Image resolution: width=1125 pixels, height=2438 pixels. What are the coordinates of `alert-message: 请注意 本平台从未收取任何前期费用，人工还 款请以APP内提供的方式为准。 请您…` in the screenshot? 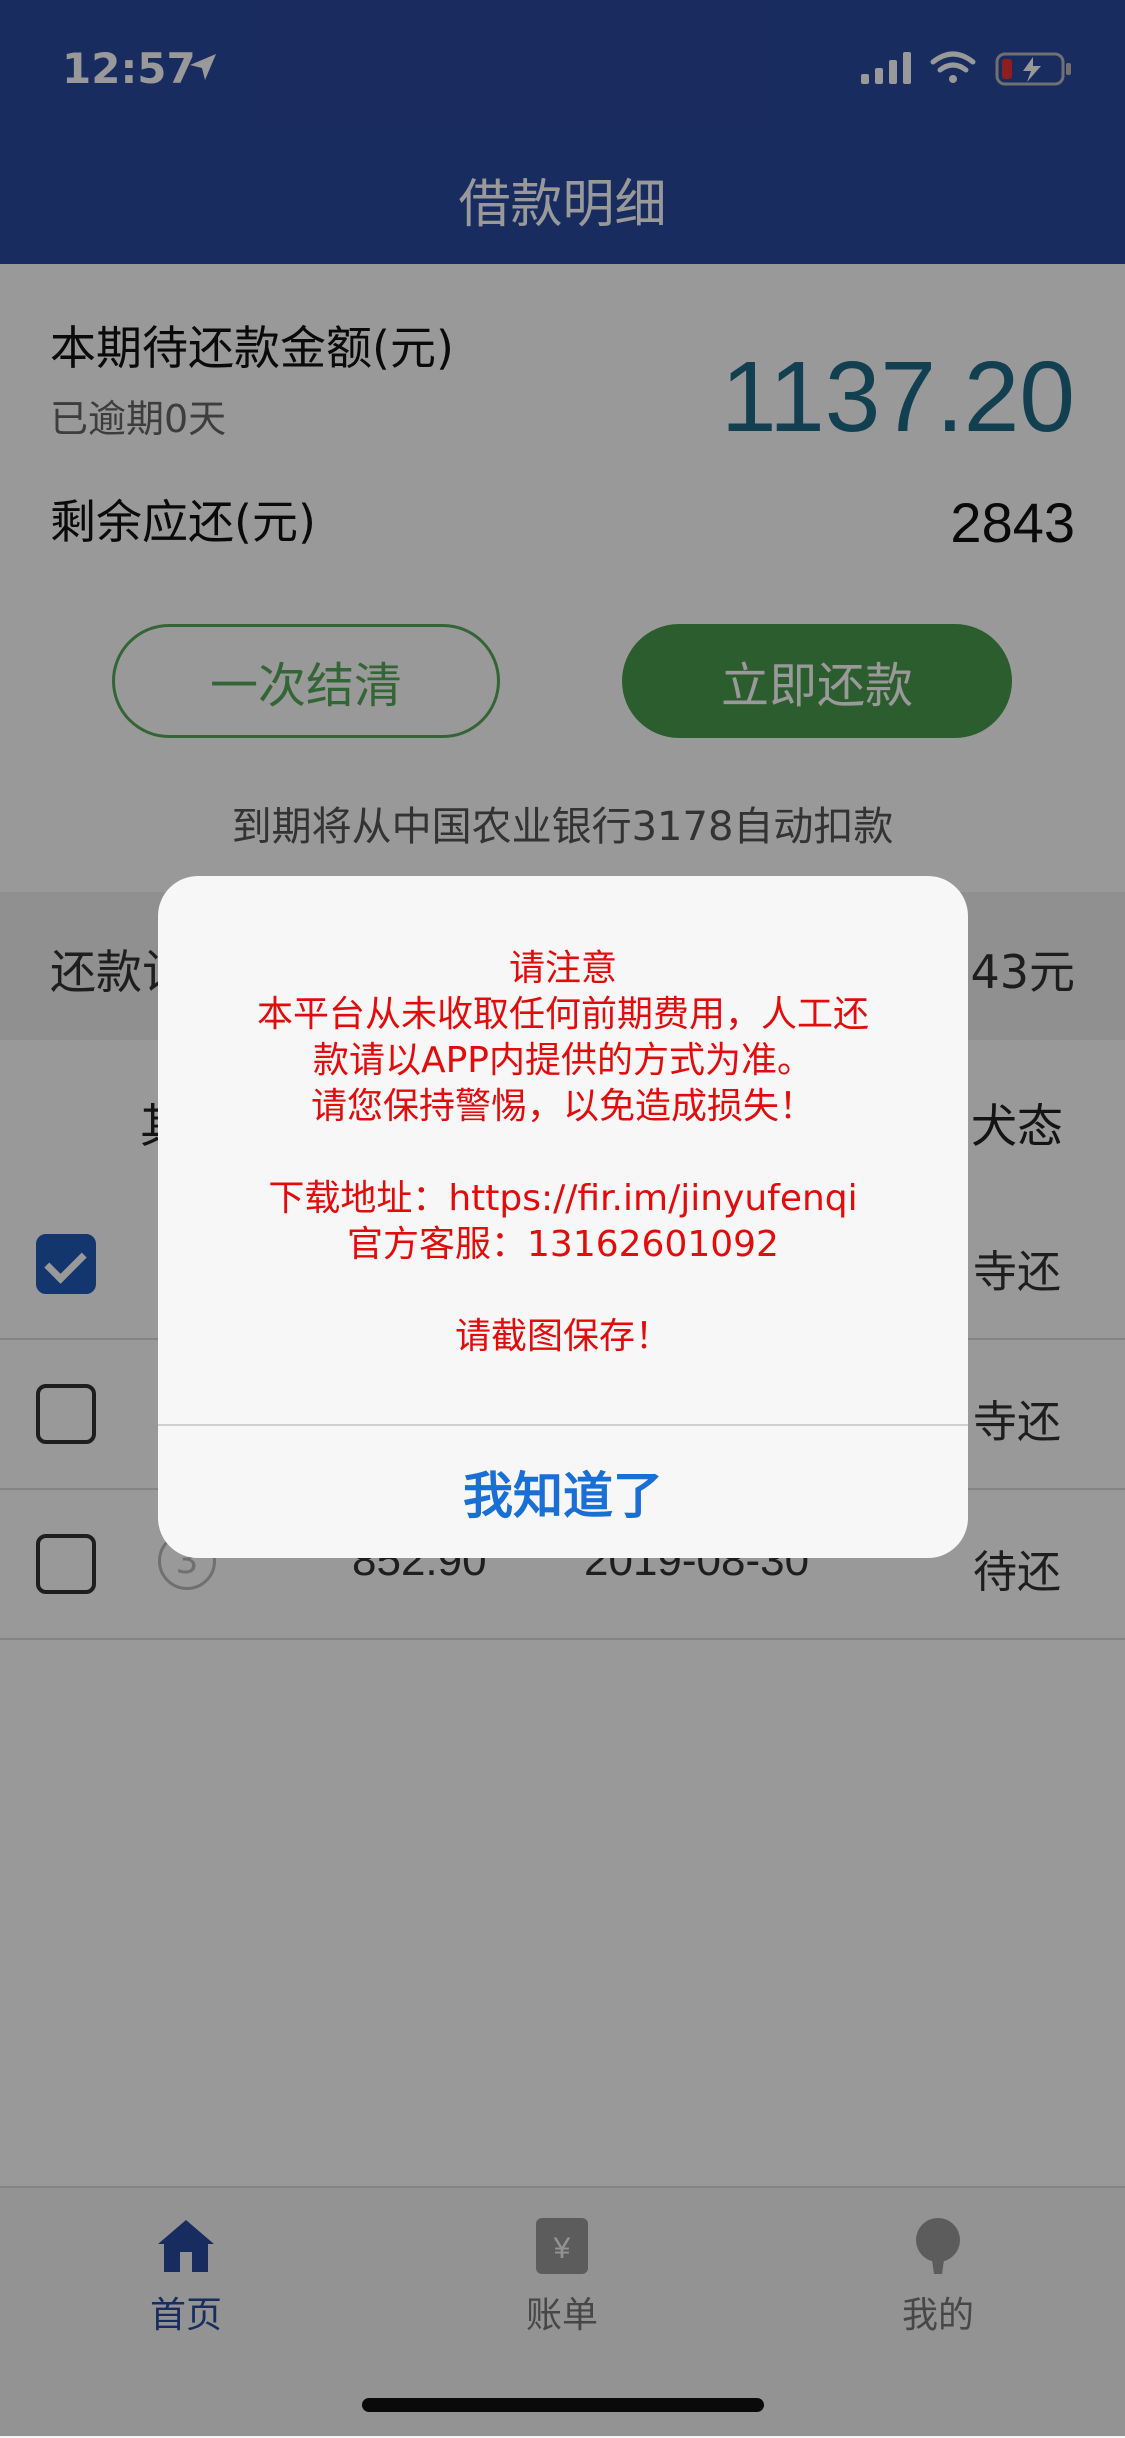 It's located at (563, 1153).